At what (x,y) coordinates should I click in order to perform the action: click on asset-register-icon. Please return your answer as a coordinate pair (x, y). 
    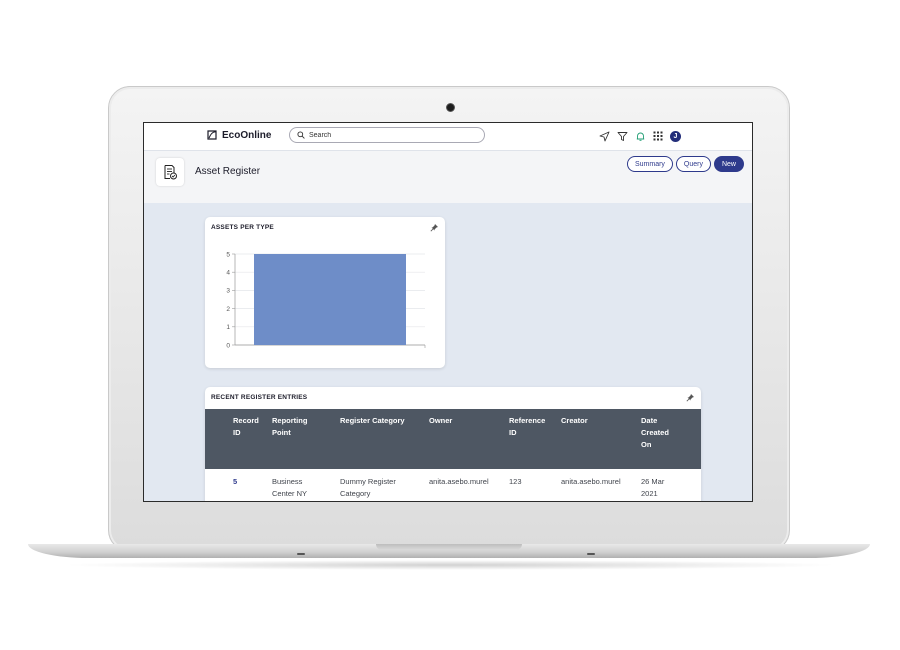
    Looking at the image, I should click on (170, 172).